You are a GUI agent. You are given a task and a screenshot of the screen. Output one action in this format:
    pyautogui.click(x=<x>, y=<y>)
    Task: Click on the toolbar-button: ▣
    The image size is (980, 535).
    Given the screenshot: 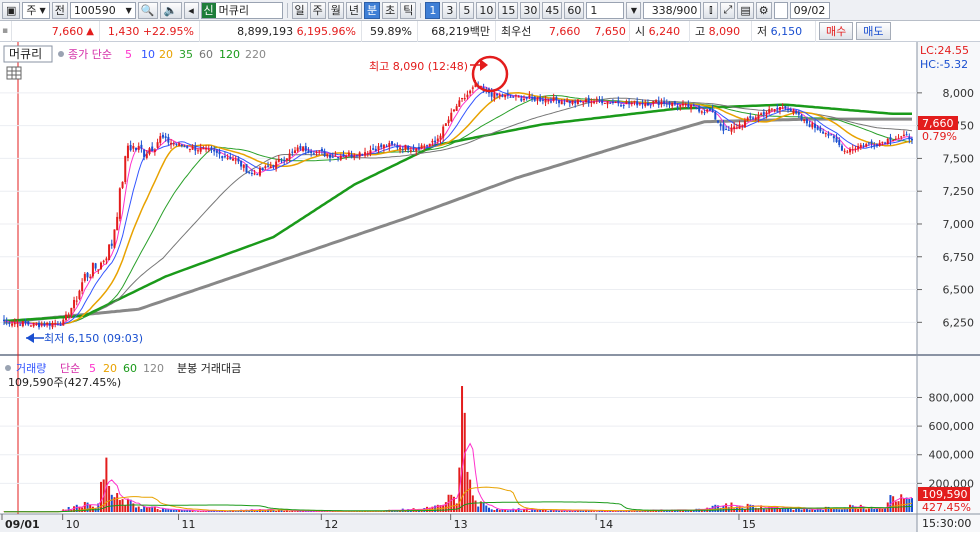 What is the action you would take?
    pyautogui.click(x=11, y=10)
    